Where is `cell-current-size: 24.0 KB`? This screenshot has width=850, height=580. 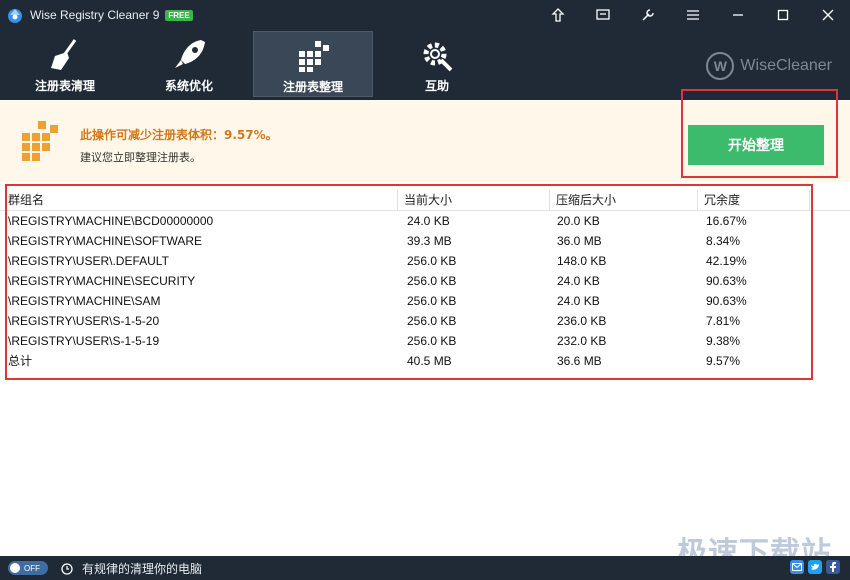
cell-current-size: 24.0 KB is located at coordinates (428, 221).